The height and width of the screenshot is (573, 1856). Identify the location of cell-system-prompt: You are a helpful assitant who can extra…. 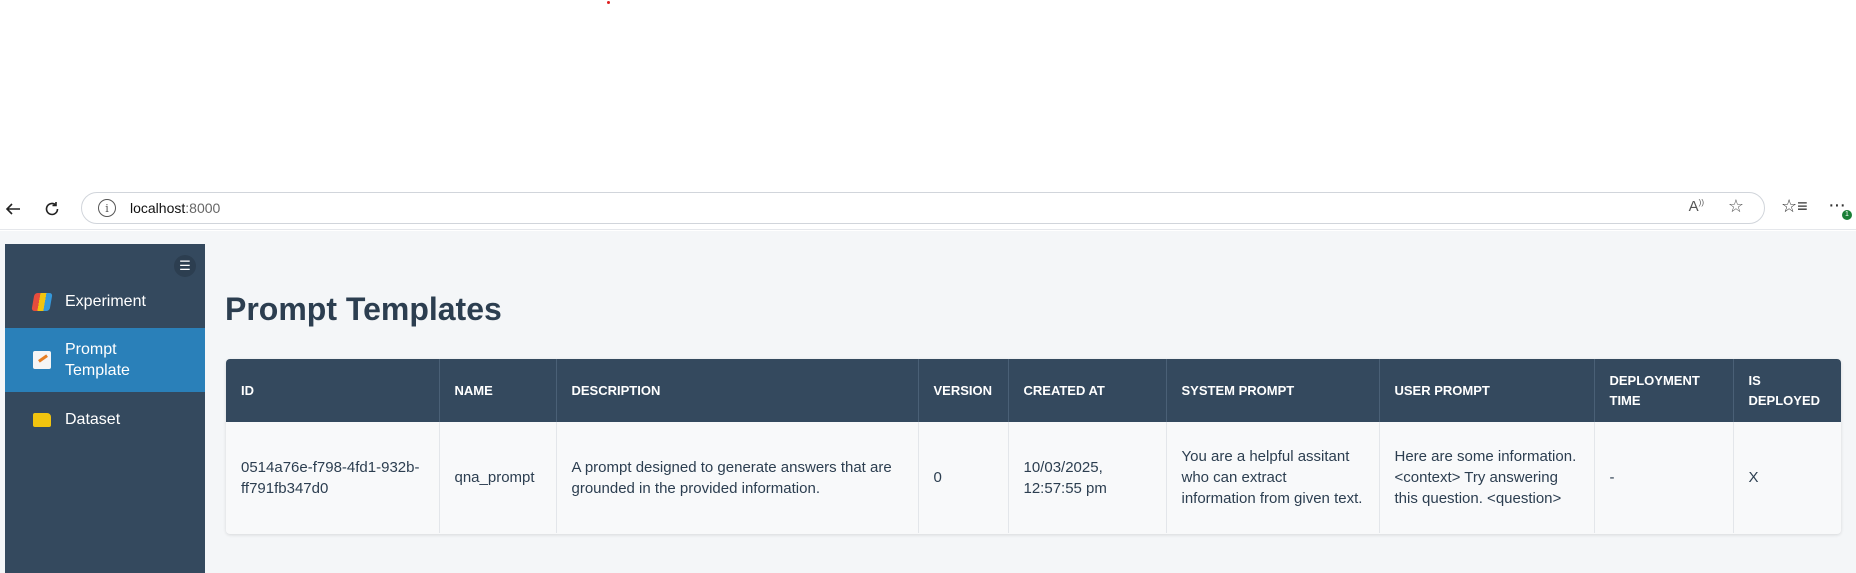
(1273, 477).